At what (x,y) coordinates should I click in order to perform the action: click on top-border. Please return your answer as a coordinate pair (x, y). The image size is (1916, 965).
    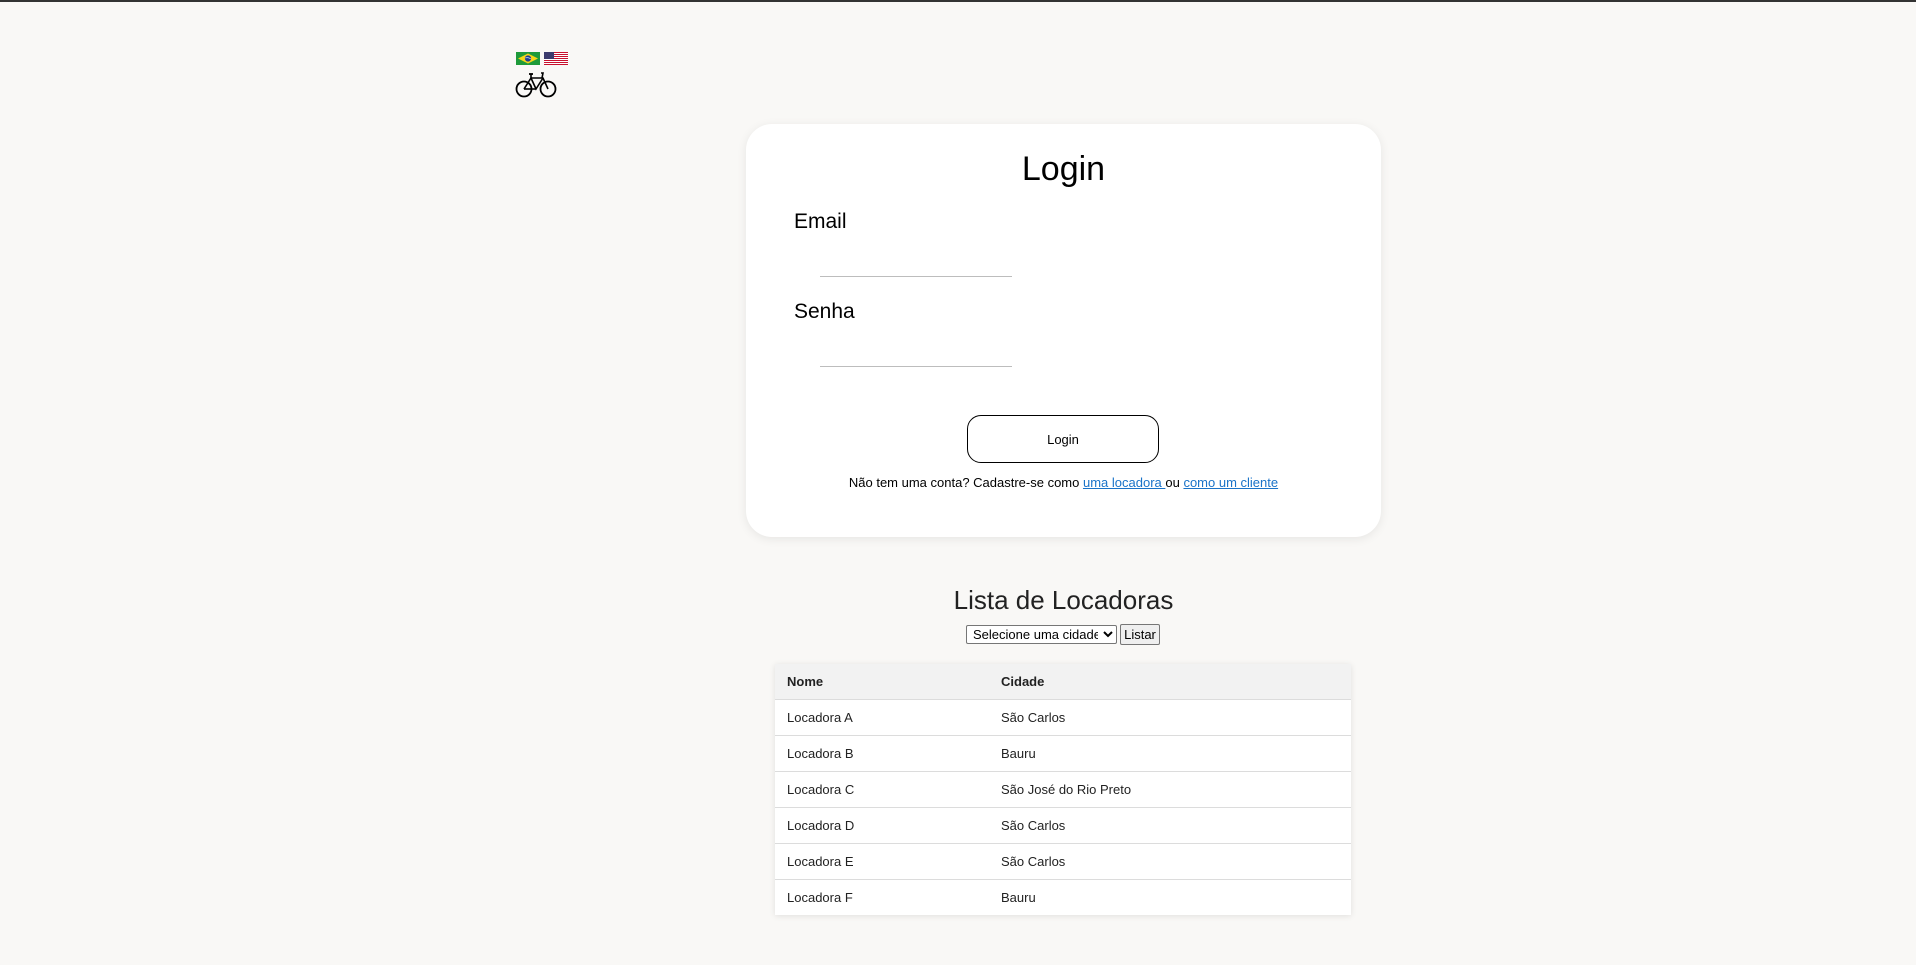
    Looking at the image, I should click on (958, 1).